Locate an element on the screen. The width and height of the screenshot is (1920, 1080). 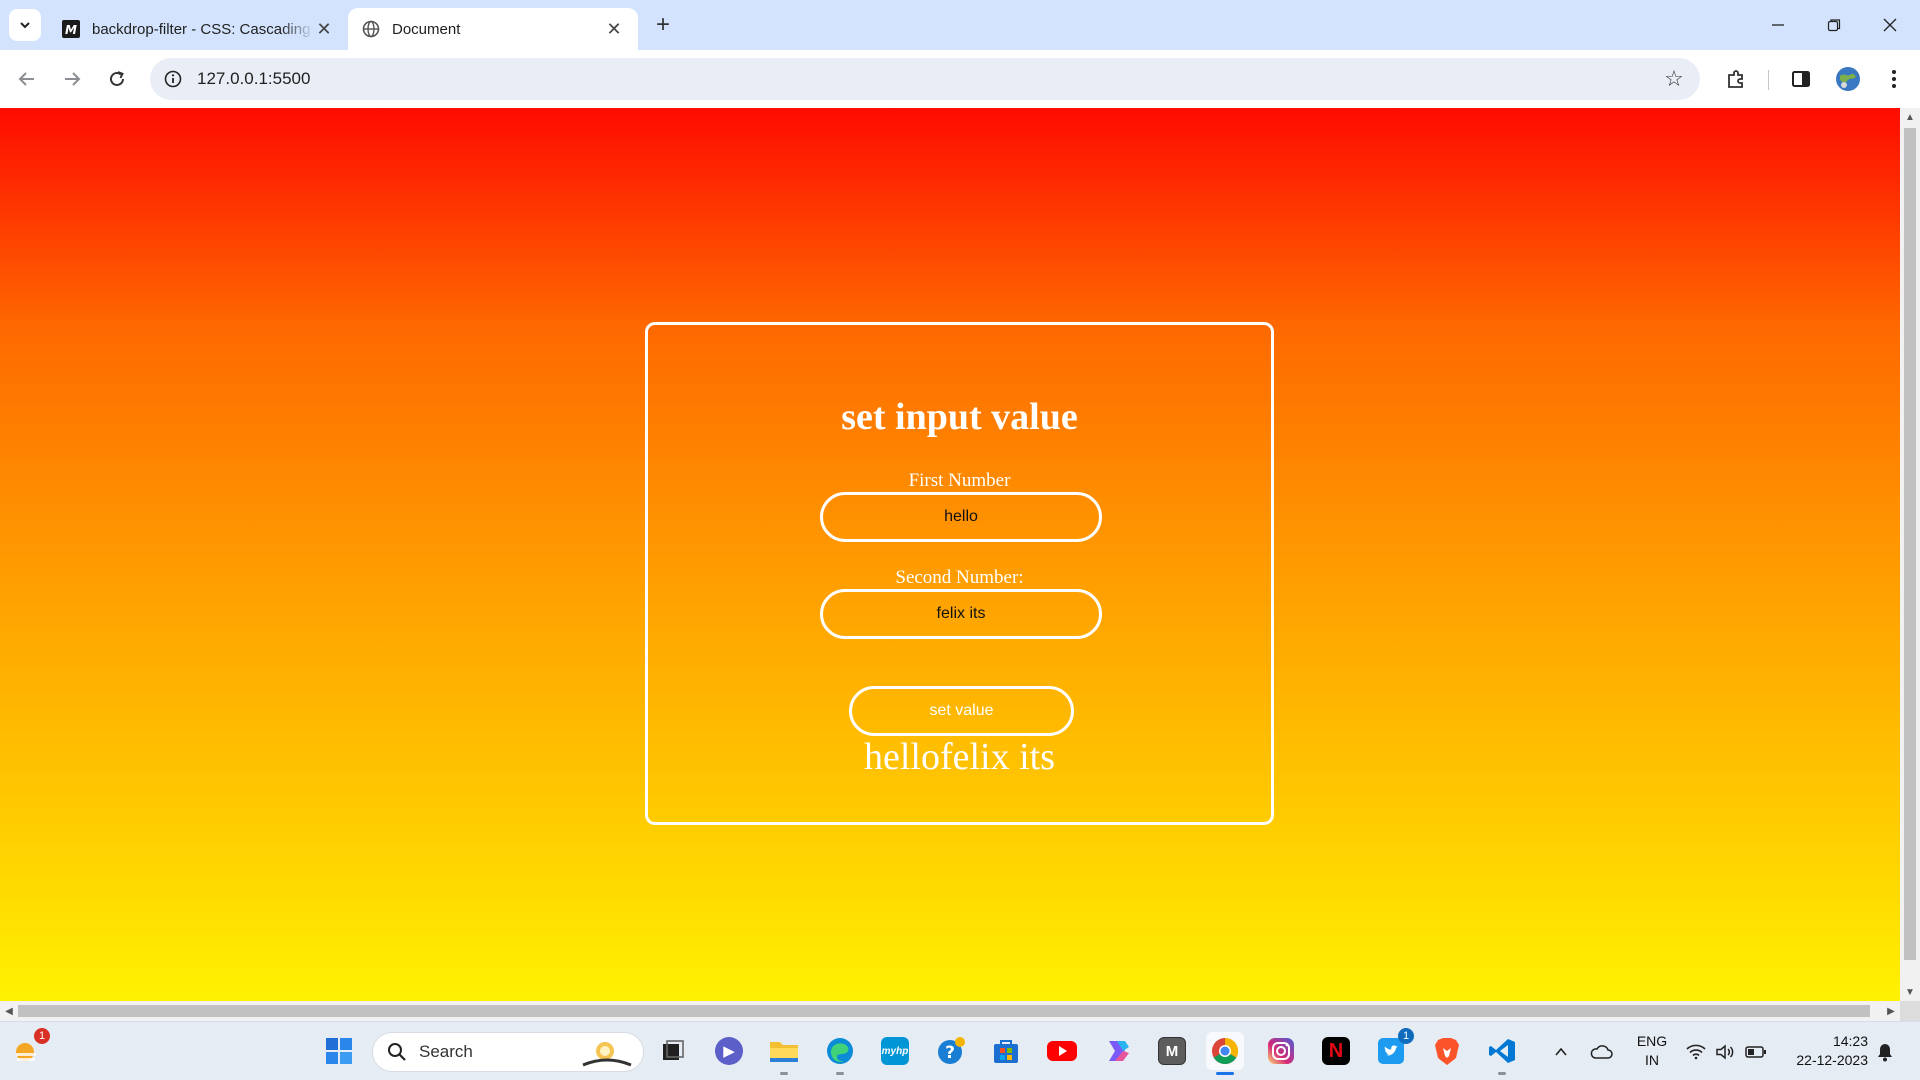
address-bar: 127.0.0.1:5500 ☆ is located at coordinates (925, 79).